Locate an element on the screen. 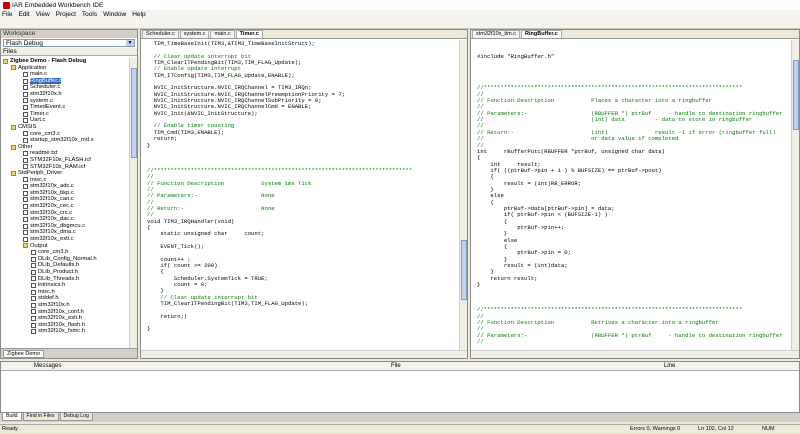  editor-hscroll-left is located at coordinates (304, 354).